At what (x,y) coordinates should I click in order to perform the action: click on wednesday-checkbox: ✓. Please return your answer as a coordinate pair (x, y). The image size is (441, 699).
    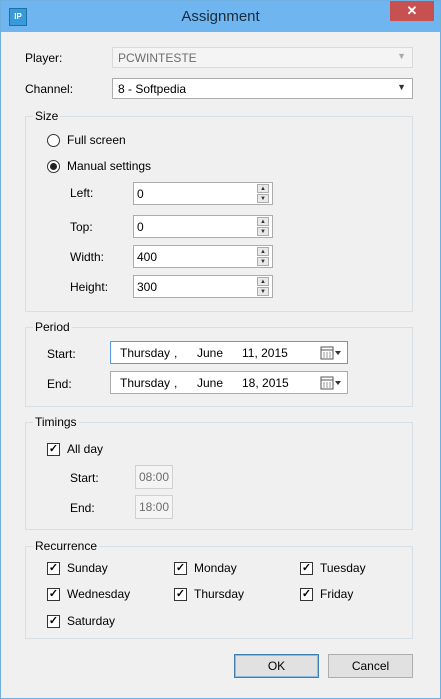
    Looking at the image, I should click on (53, 594).